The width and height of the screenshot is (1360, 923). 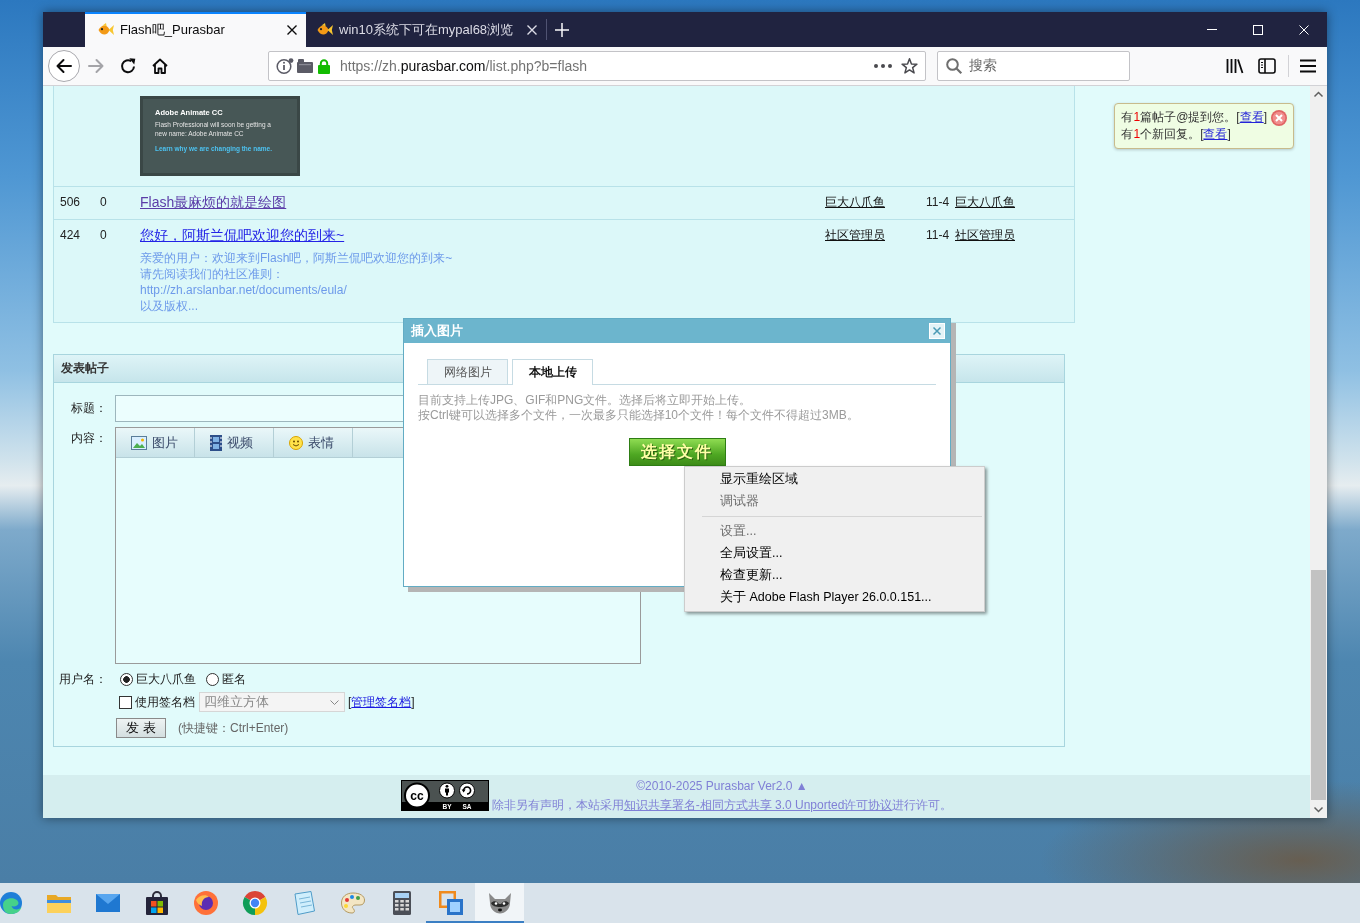 What do you see at coordinates (985, 235) in the screenshot?
I see `last-reply-link: 社区管理员` at bounding box center [985, 235].